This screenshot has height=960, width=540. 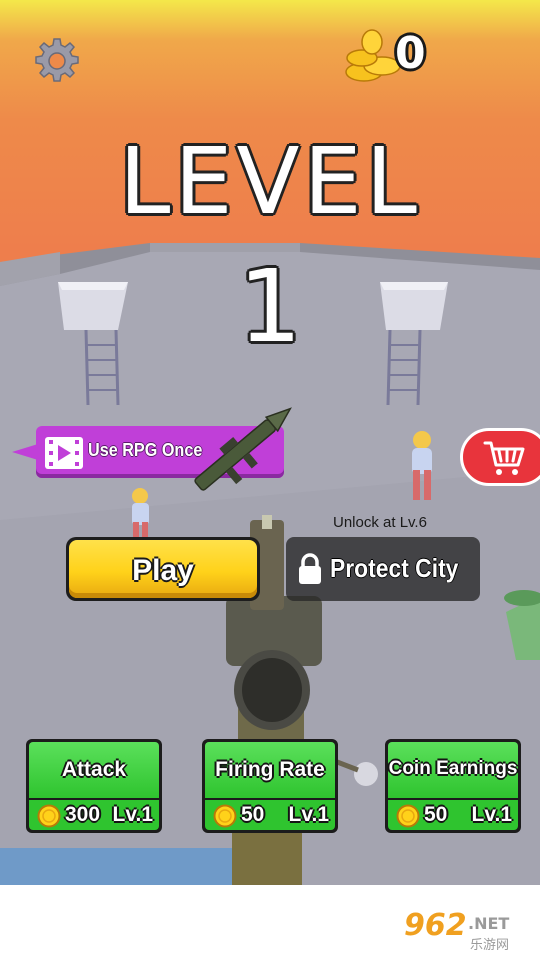 I want to click on level-number: 1, so click(x=270, y=306).